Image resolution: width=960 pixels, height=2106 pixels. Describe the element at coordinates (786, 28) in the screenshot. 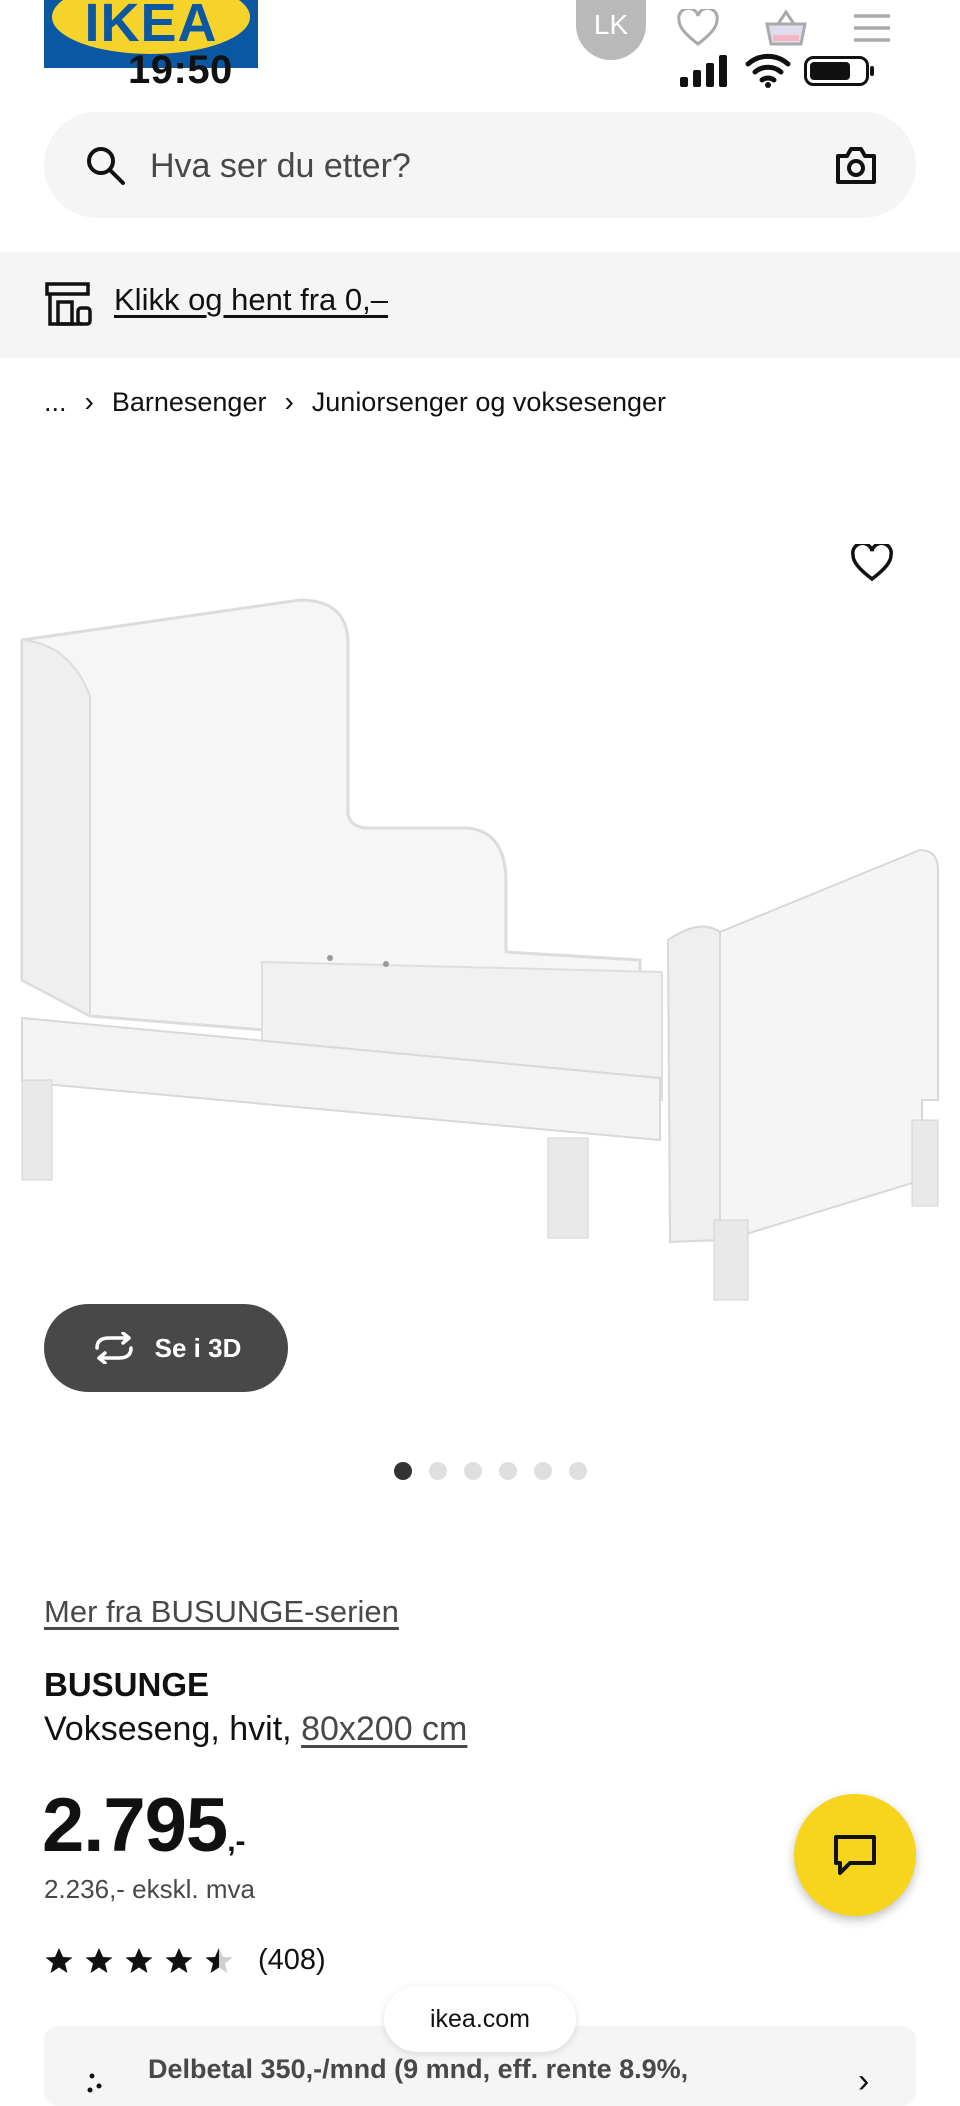

I see `basket-icon` at that location.